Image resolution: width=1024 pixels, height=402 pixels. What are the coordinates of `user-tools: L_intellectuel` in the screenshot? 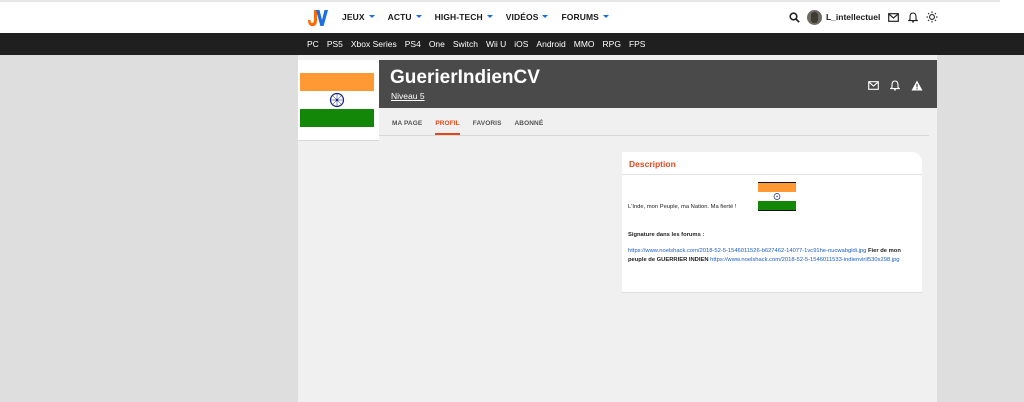 It's located at (866, 17).